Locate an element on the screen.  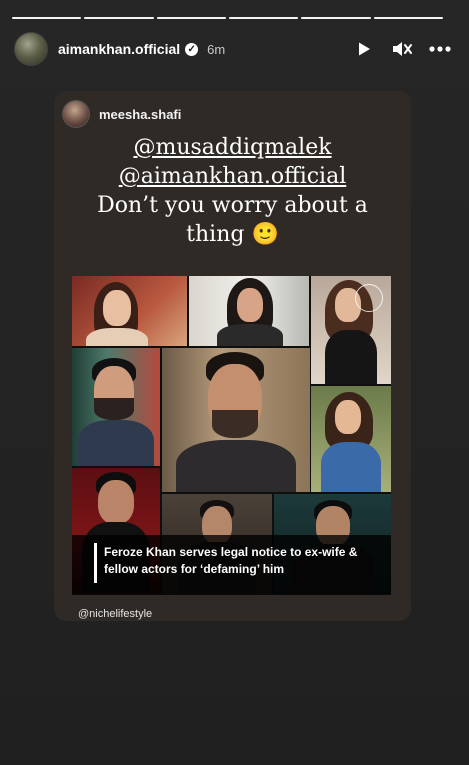
story-username: aimankhan.official is located at coordinates (119, 49).